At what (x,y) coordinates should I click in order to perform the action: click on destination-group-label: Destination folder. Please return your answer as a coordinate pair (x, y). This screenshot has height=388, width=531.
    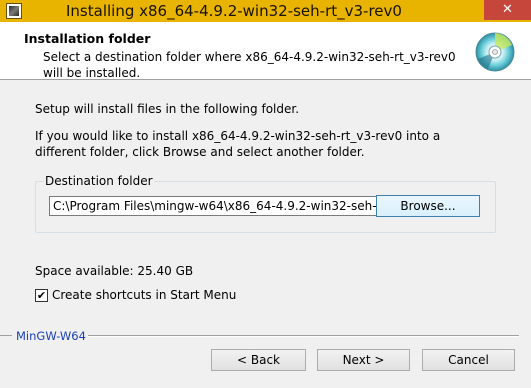
    Looking at the image, I should click on (99, 181).